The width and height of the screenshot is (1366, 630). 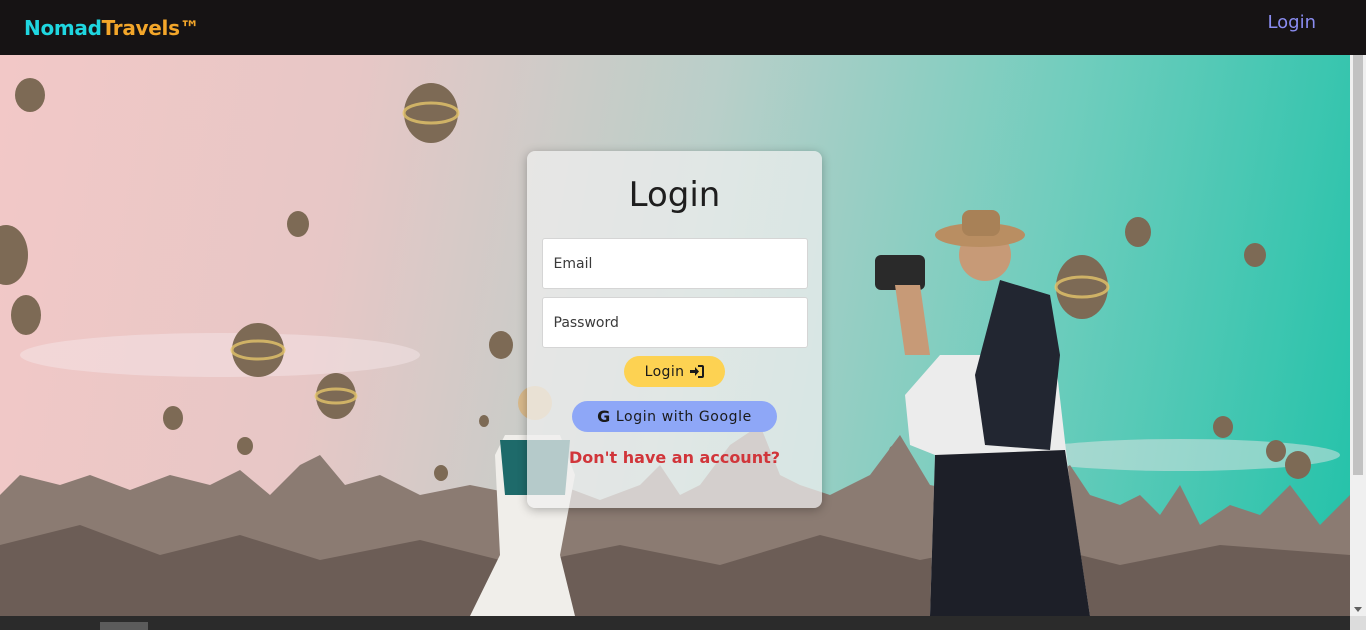 What do you see at coordinates (1358, 609) in the screenshot?
I see `scroll-down-arrow-icon` at bounding box center [1358, 609].